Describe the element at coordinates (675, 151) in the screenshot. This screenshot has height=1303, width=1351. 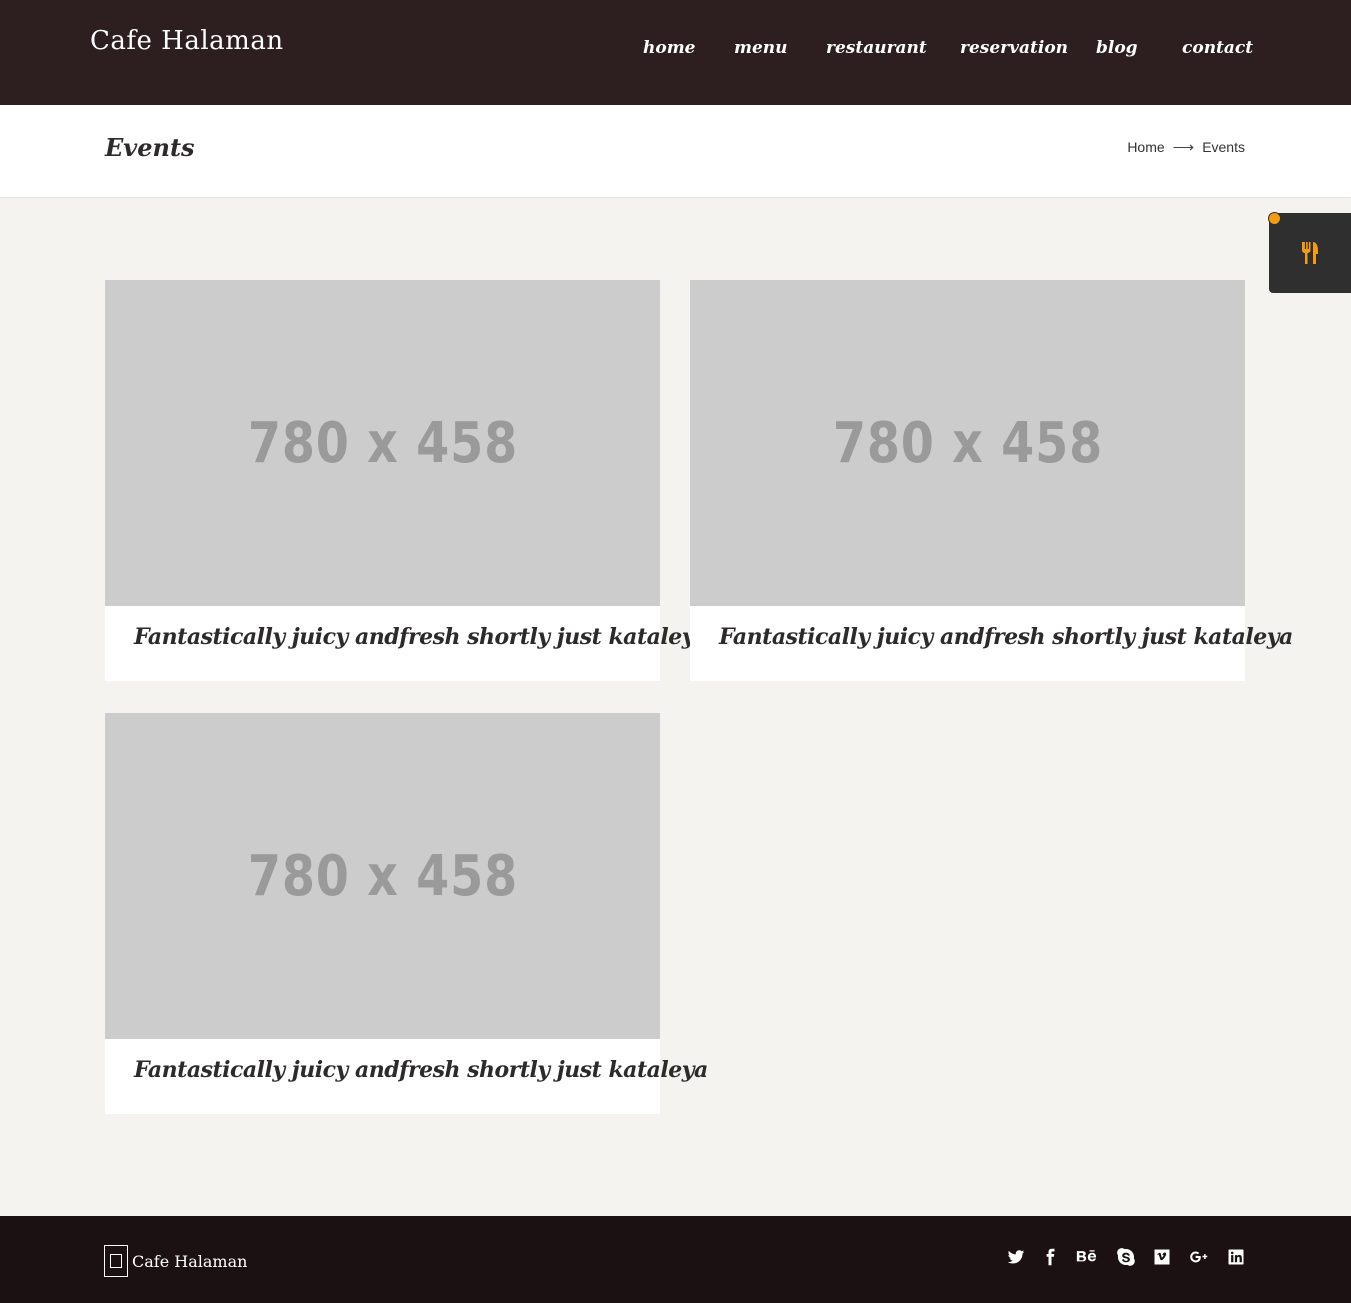
I see `page-title-bar: Events Home ⟶ Events` at that location.